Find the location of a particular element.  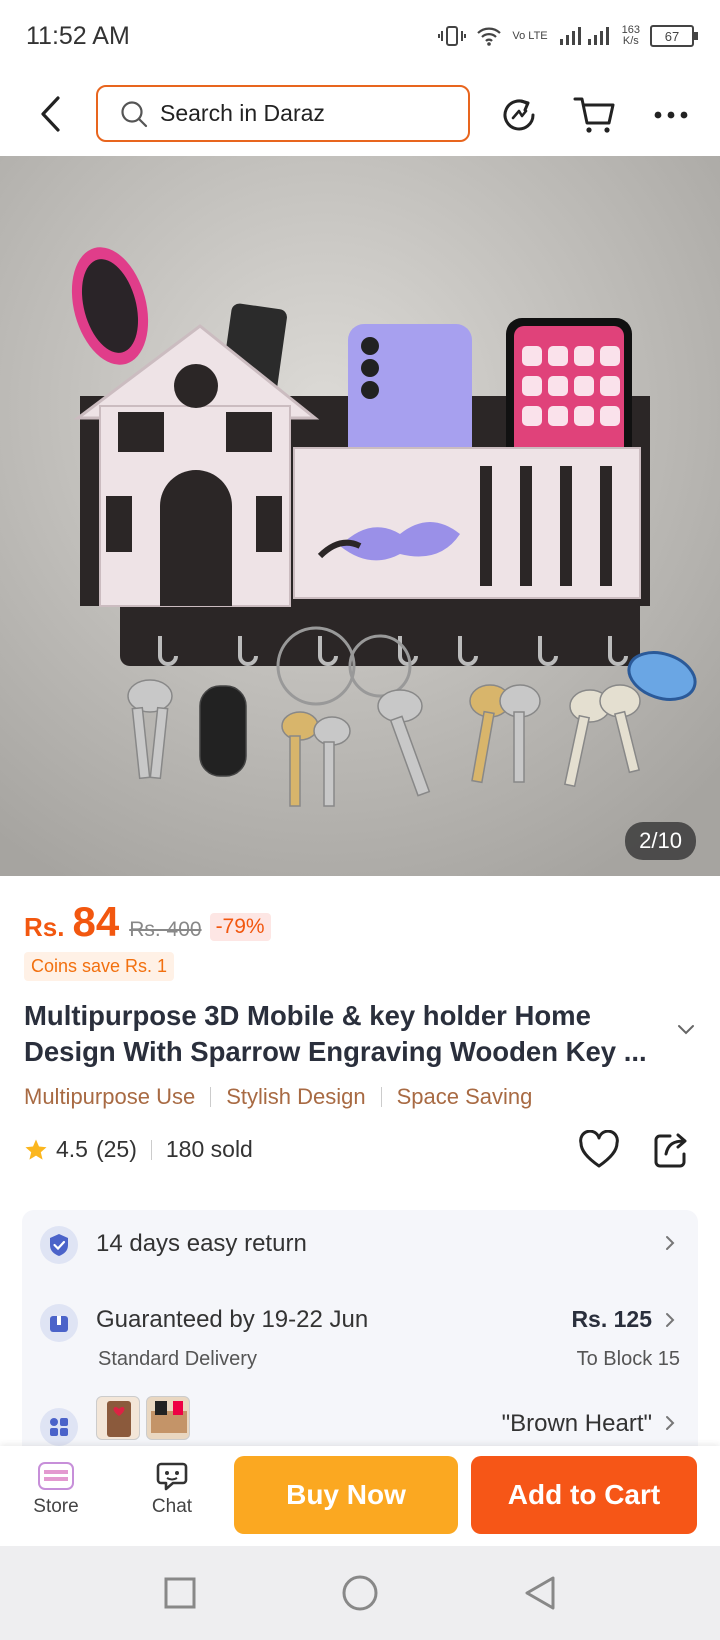

price-value: 84 is located at coordinates (96, 921).